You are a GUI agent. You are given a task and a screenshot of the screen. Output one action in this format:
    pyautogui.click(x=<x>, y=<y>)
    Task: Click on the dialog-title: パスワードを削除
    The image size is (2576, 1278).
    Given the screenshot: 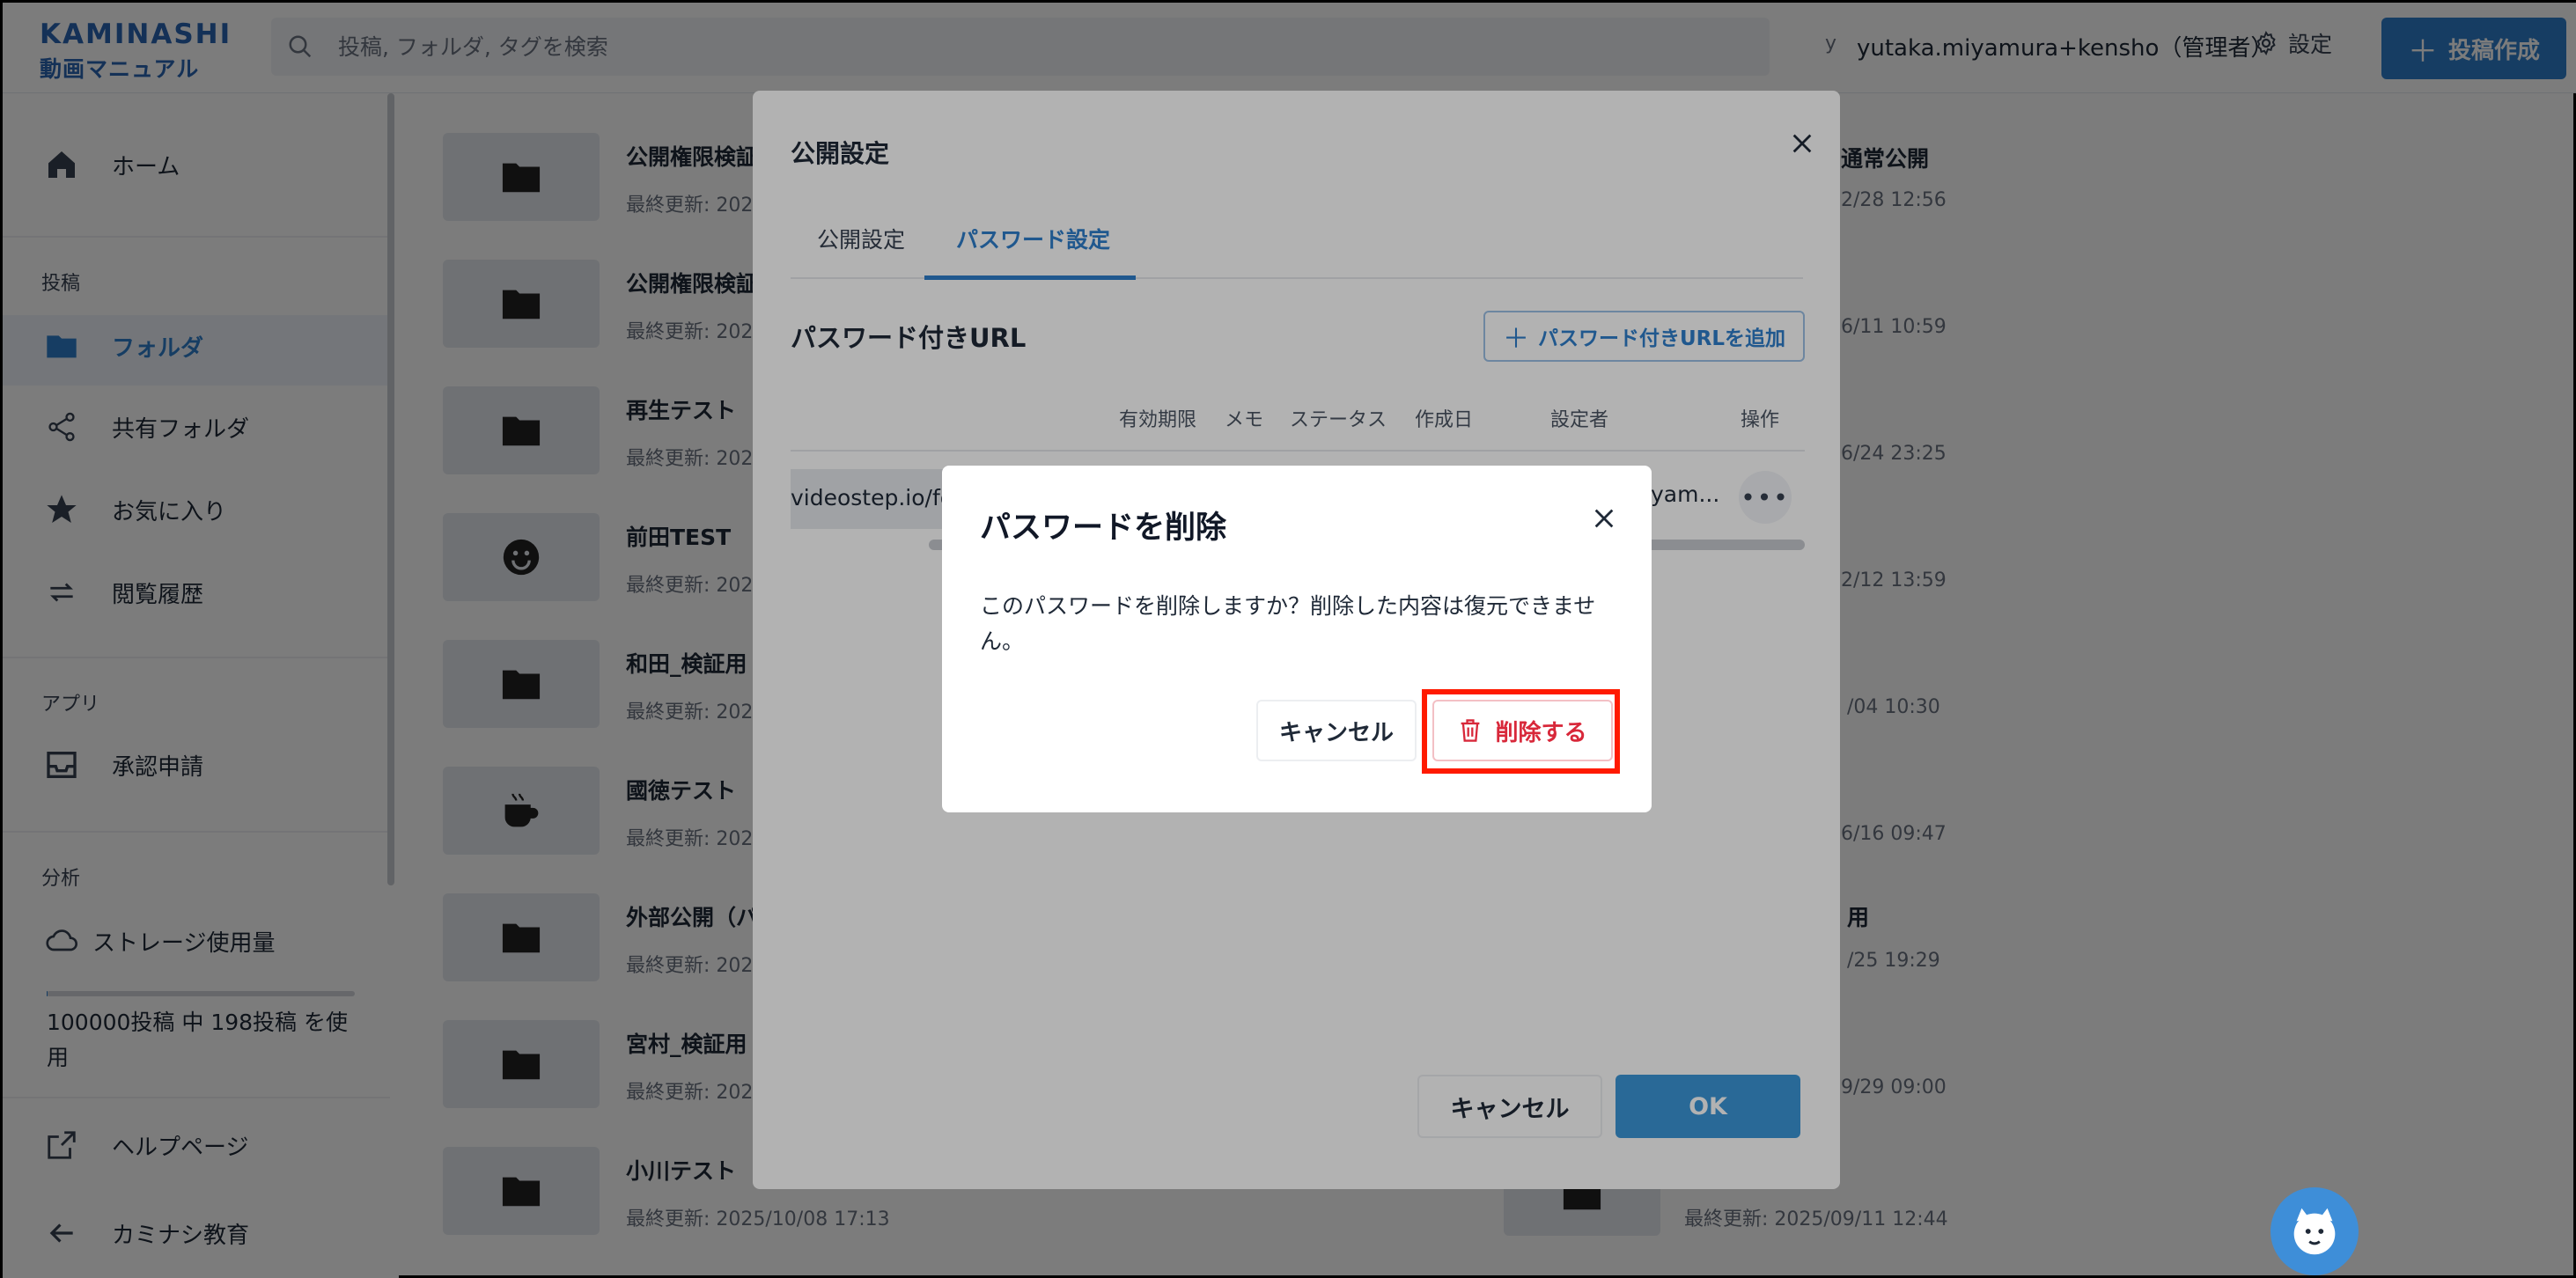 What is the action you would take?
    pyautogui.click(x=1103, y=528)
    